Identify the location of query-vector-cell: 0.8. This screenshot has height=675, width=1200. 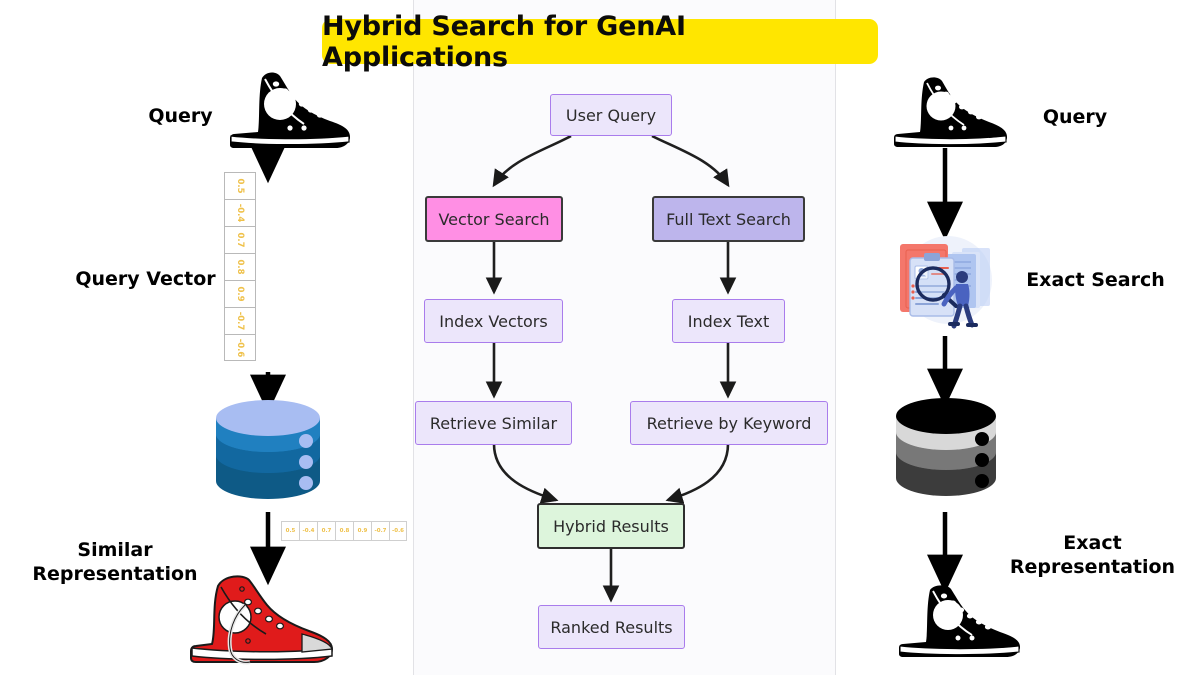
(240, 266).